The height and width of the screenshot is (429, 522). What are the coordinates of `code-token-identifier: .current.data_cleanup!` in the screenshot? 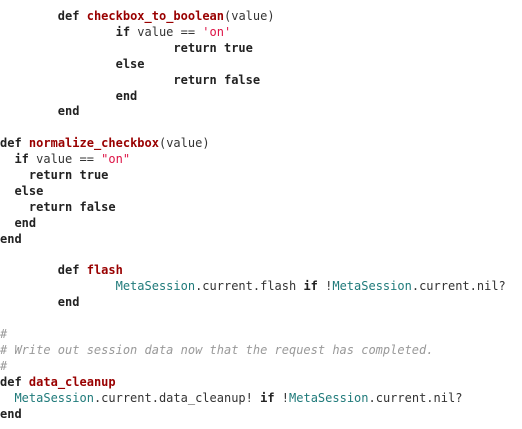 It's located at (177, 397).